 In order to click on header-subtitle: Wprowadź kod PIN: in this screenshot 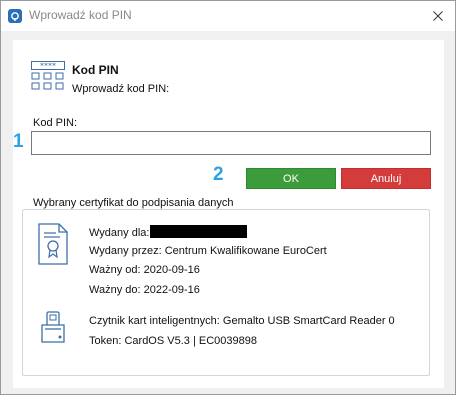, I will do `click(121, 89)`.